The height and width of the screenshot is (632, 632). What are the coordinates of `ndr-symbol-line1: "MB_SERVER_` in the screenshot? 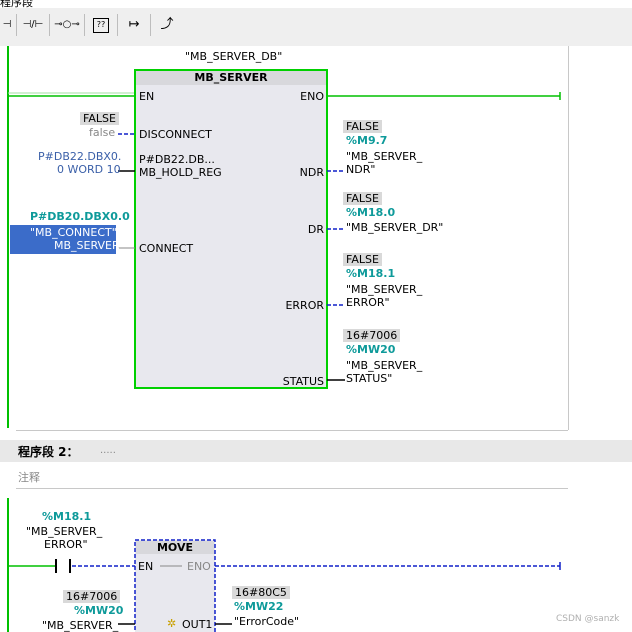 It's located at (384, 156).